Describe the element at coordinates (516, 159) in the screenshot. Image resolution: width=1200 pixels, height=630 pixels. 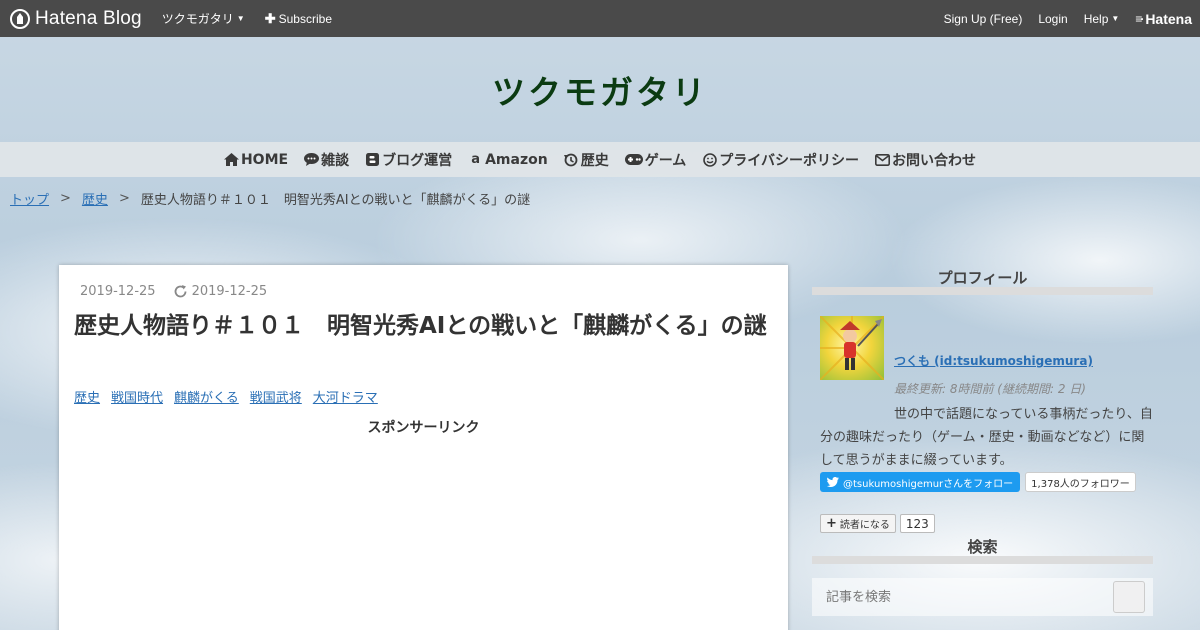
I see `nav-label: Amazon` at that location.